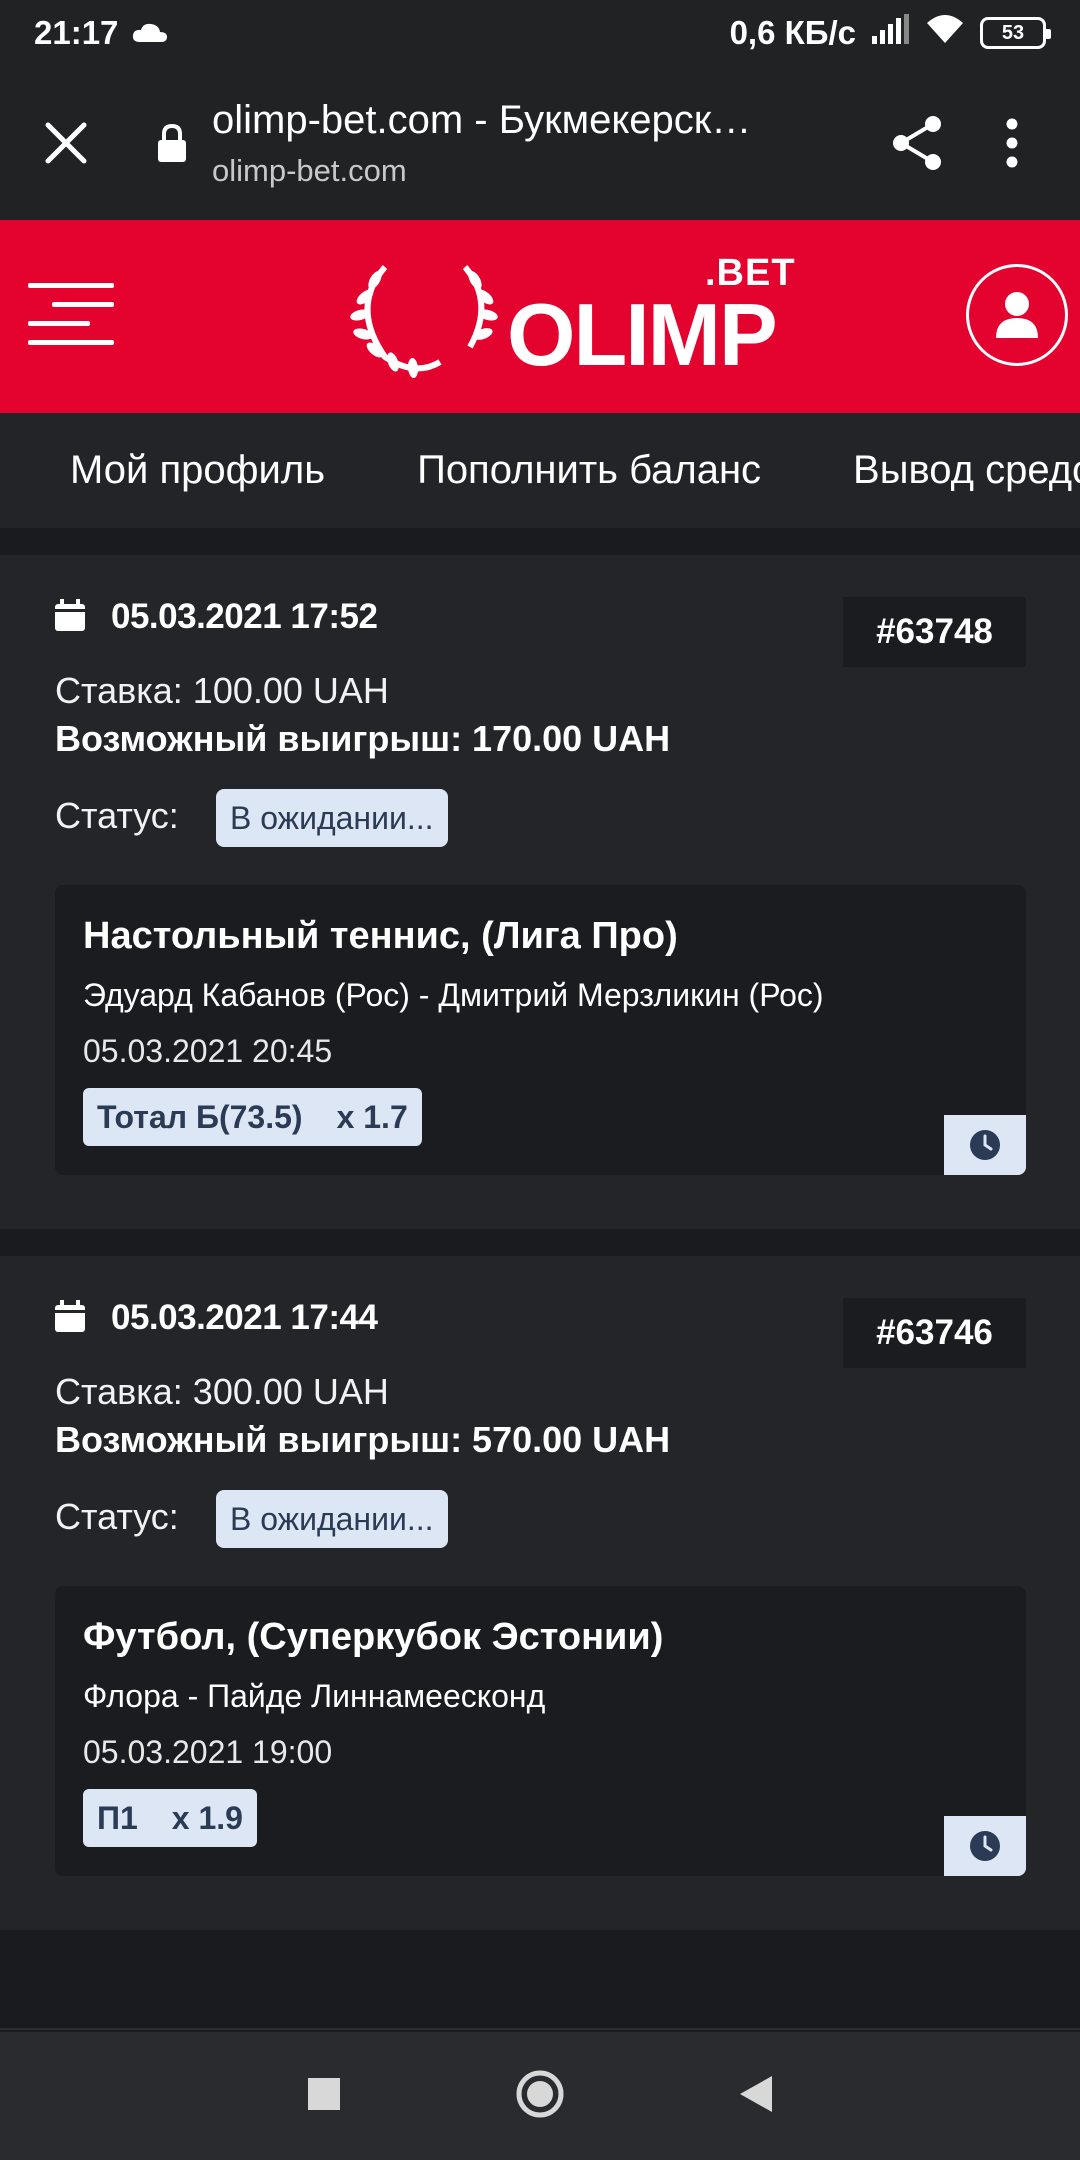 This screenshot has width=1080, height=2160. Describe the element at coordinates (200, 1116) in the screenshot. I see `bet-market: Тотал Б(73.5)` at that location.